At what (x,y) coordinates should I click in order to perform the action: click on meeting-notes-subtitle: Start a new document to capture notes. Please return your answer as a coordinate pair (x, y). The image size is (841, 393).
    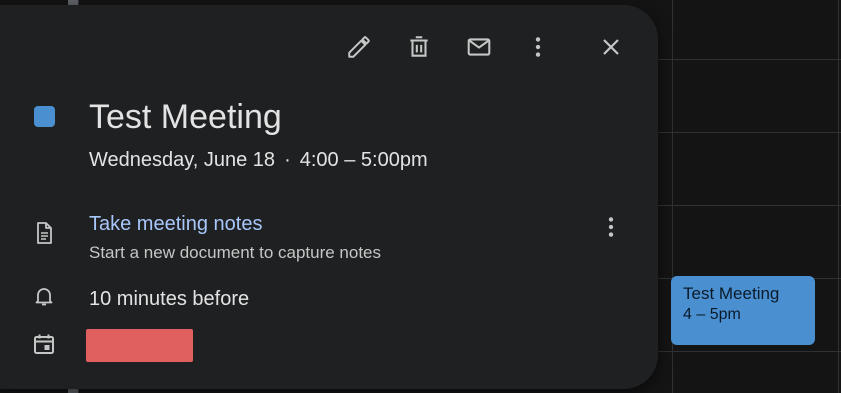
    Looking at the image, I should click on (235, 252).